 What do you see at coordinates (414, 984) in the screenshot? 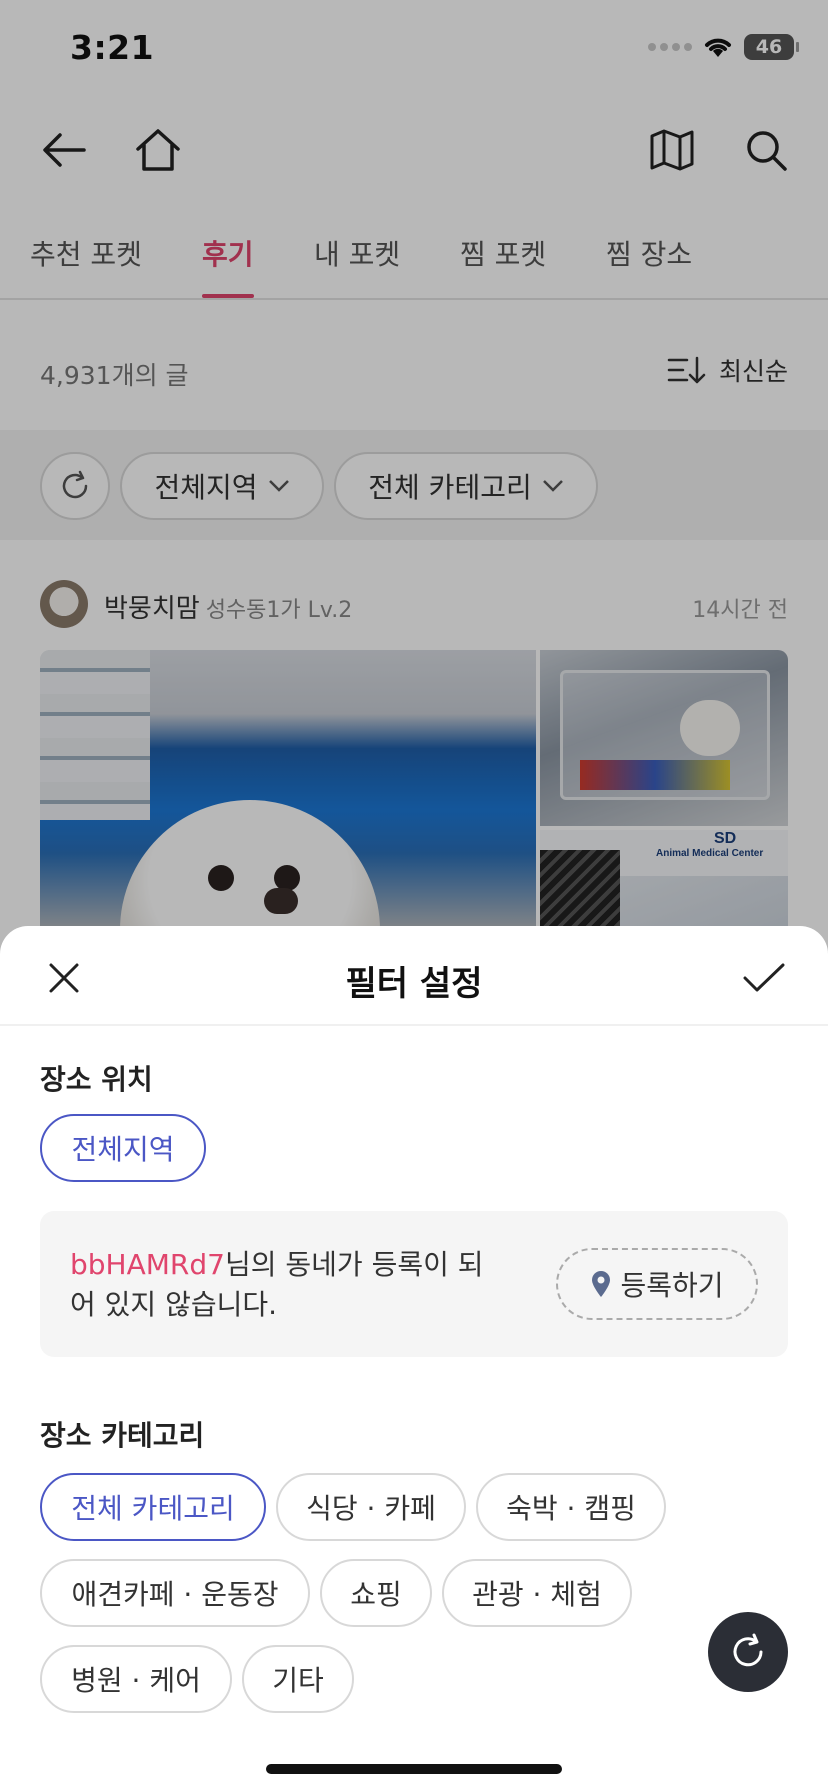
I see `sheet-title: 필터 설정` at bounding box center [414, 984].